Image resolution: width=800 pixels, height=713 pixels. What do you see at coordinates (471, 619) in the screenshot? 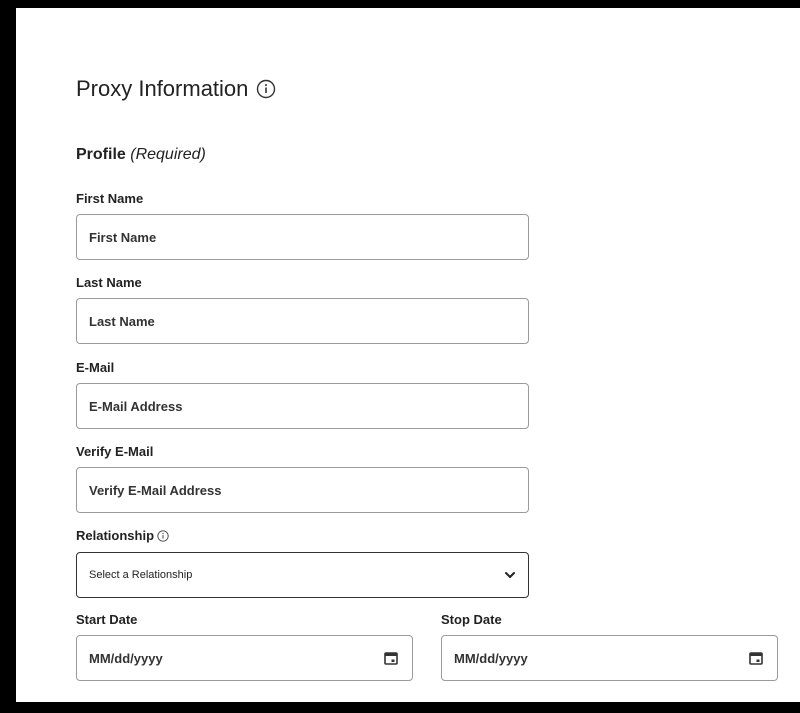
I see `stop-date-label: Stop Date` at bounding box center [471, 619].